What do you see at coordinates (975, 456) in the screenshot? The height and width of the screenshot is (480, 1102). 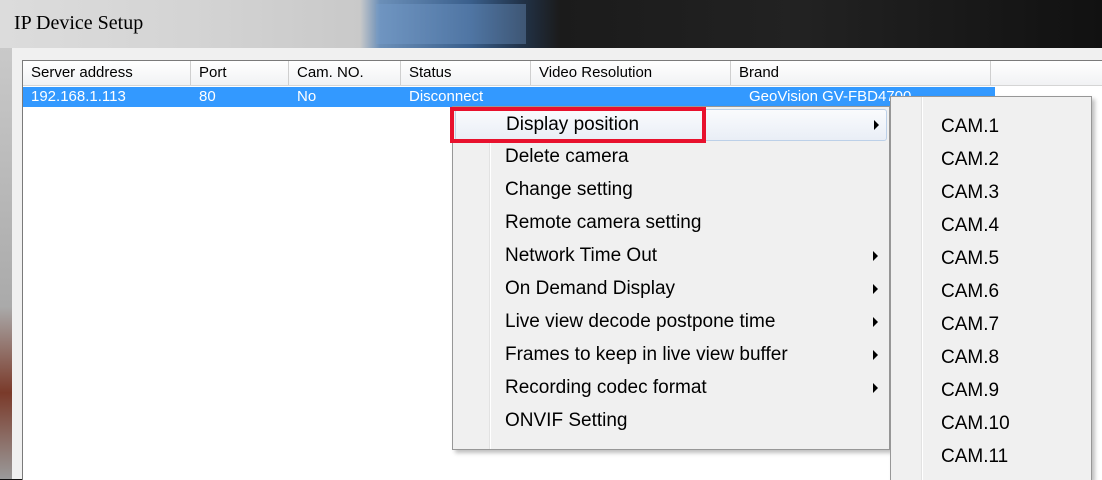 I see `submenu-item-label: CAM.11` at bounding box center [975, 456].